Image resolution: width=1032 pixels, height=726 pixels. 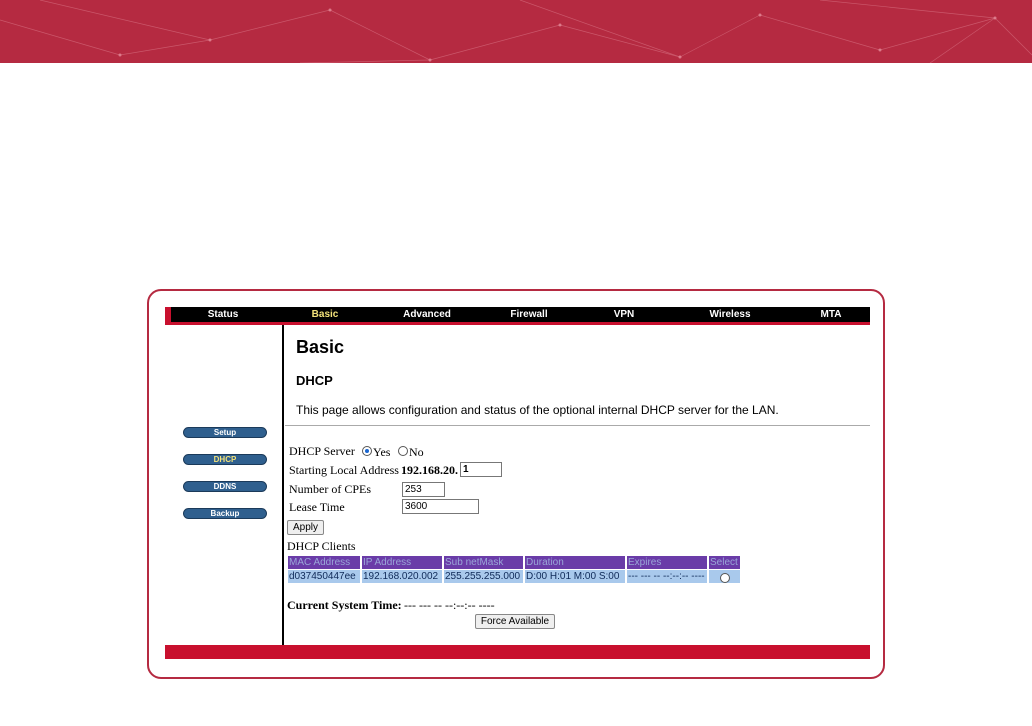 What do you see at coordinates (423, 489) in the screenshot?
I see `num-cpes-input: 253` at bounding box center [423, 489].